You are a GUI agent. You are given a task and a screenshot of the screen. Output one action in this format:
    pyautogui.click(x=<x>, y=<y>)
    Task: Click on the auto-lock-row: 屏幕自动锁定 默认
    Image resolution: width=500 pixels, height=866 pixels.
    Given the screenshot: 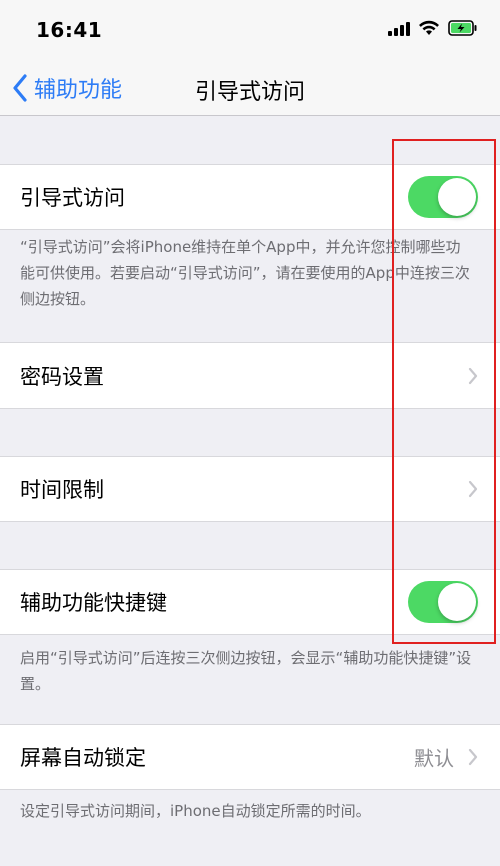 What is the action you would take?
    pyautogui.click(x=250, y=757)
    